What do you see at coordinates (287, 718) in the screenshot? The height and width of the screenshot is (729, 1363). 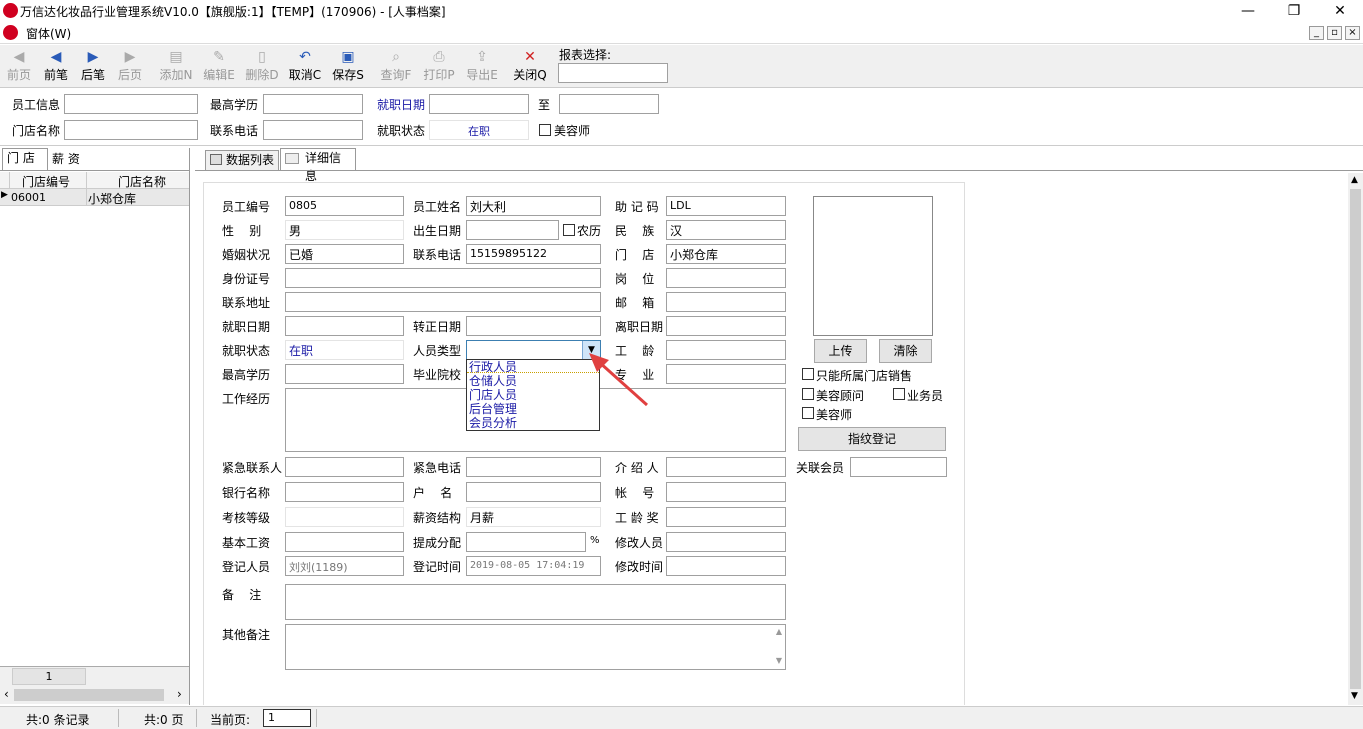 I see `current-page-input: 1` at bounding box center [287, 718].